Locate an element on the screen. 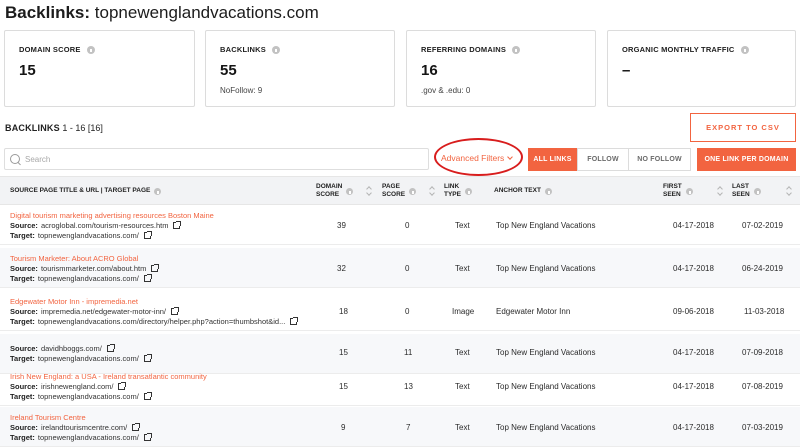  one-link-per-domain-button: ONE LINK PER DOMAIN is located at coordinates (746, 159).